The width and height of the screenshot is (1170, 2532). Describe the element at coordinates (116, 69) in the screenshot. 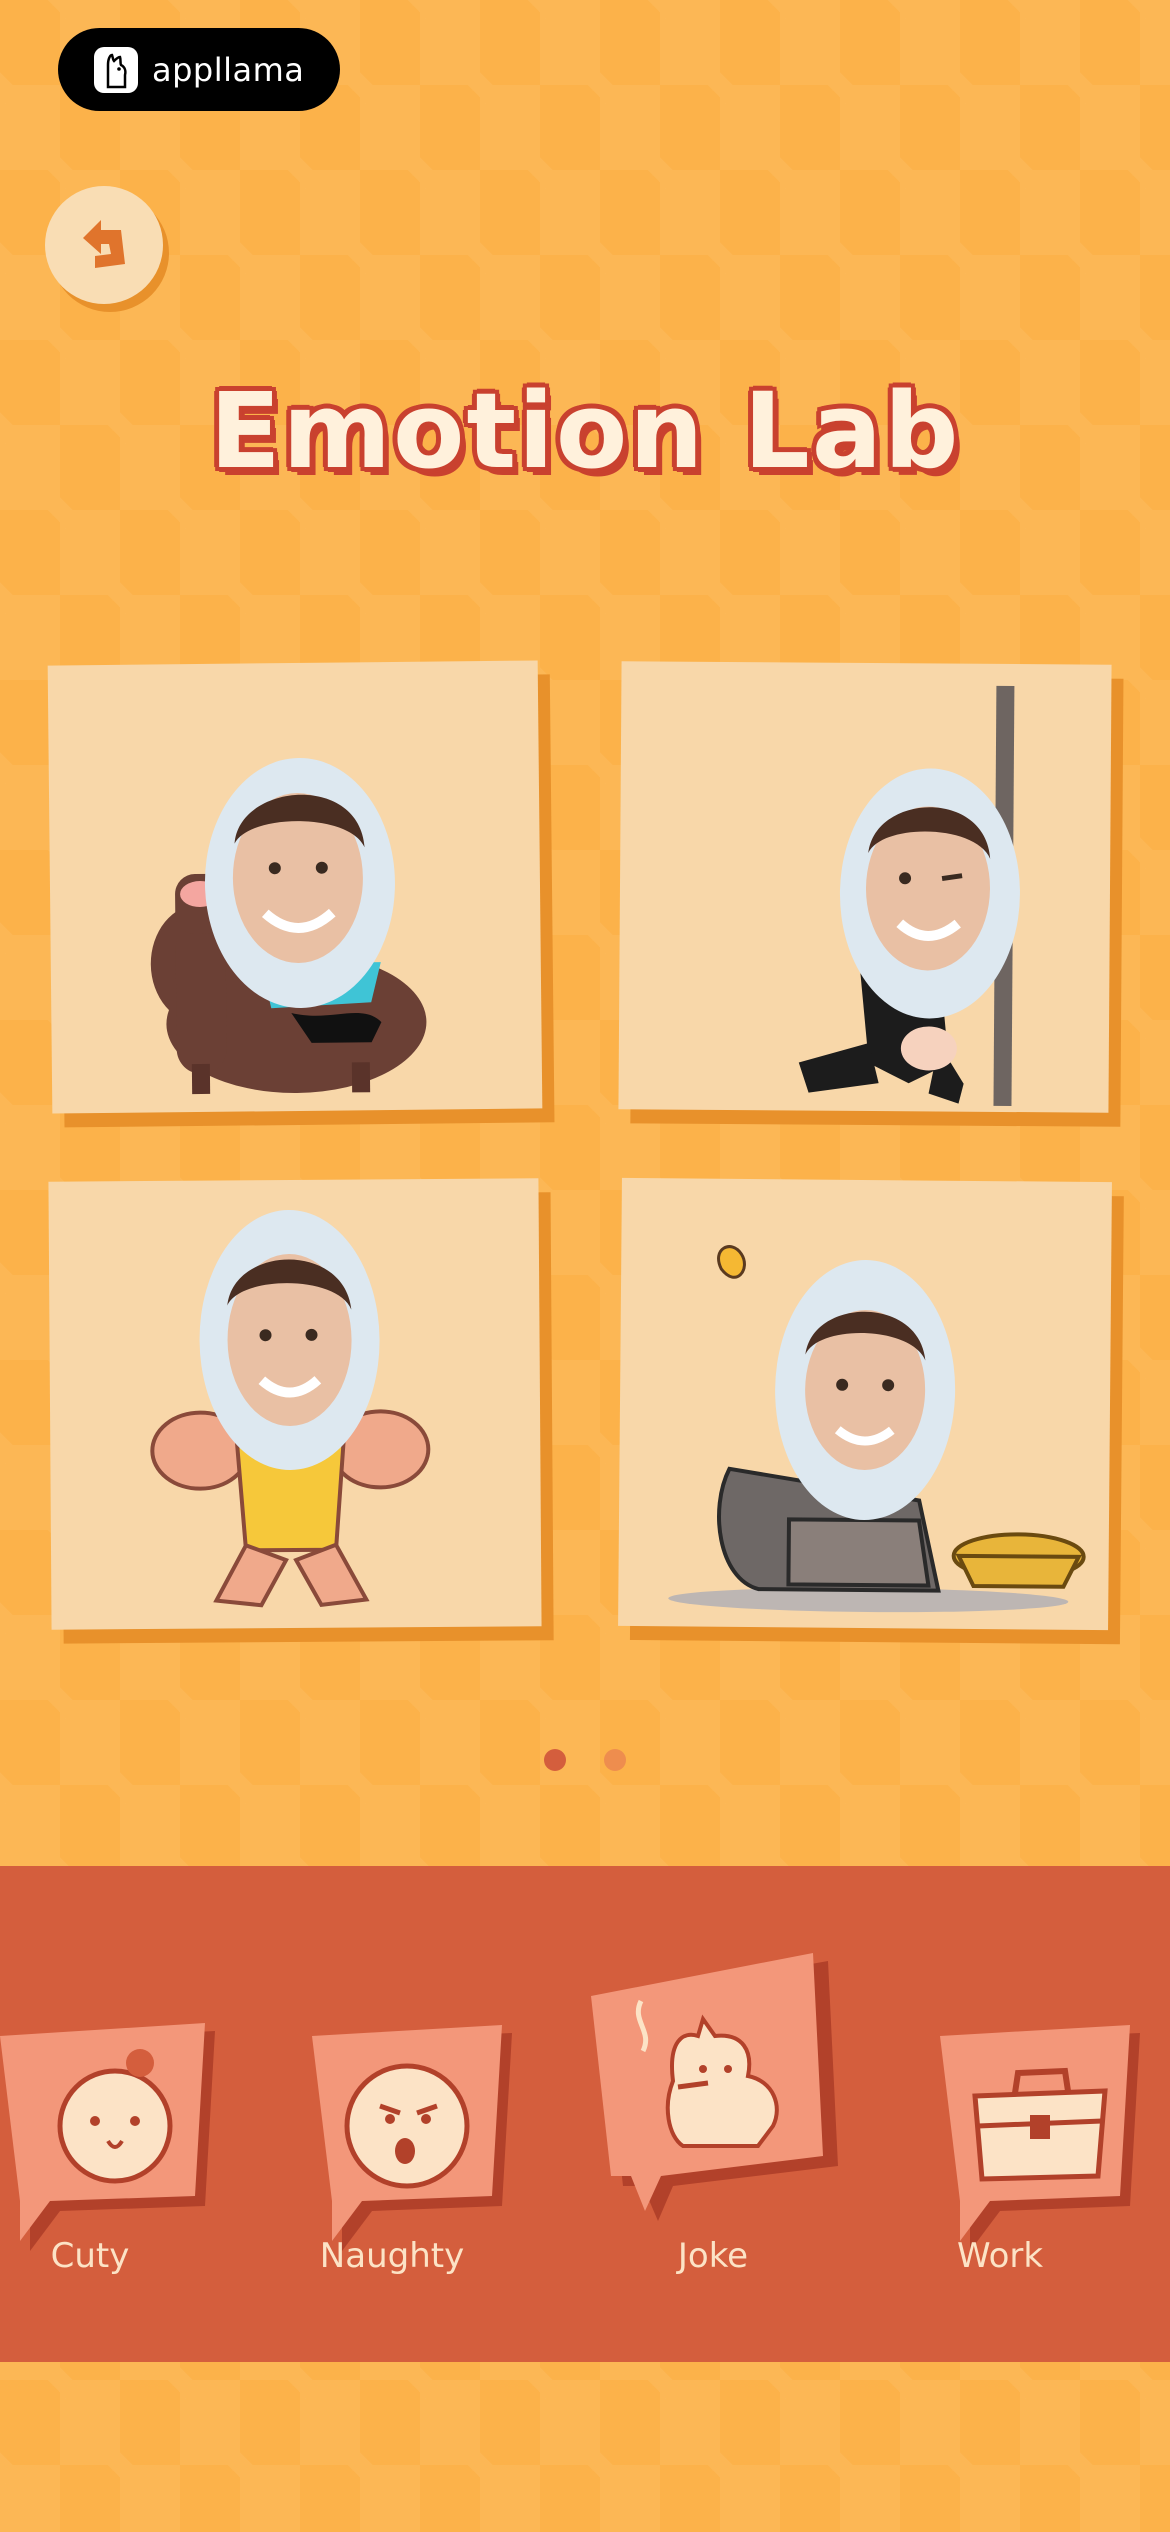

I see `llama-logo-icon` at that location.